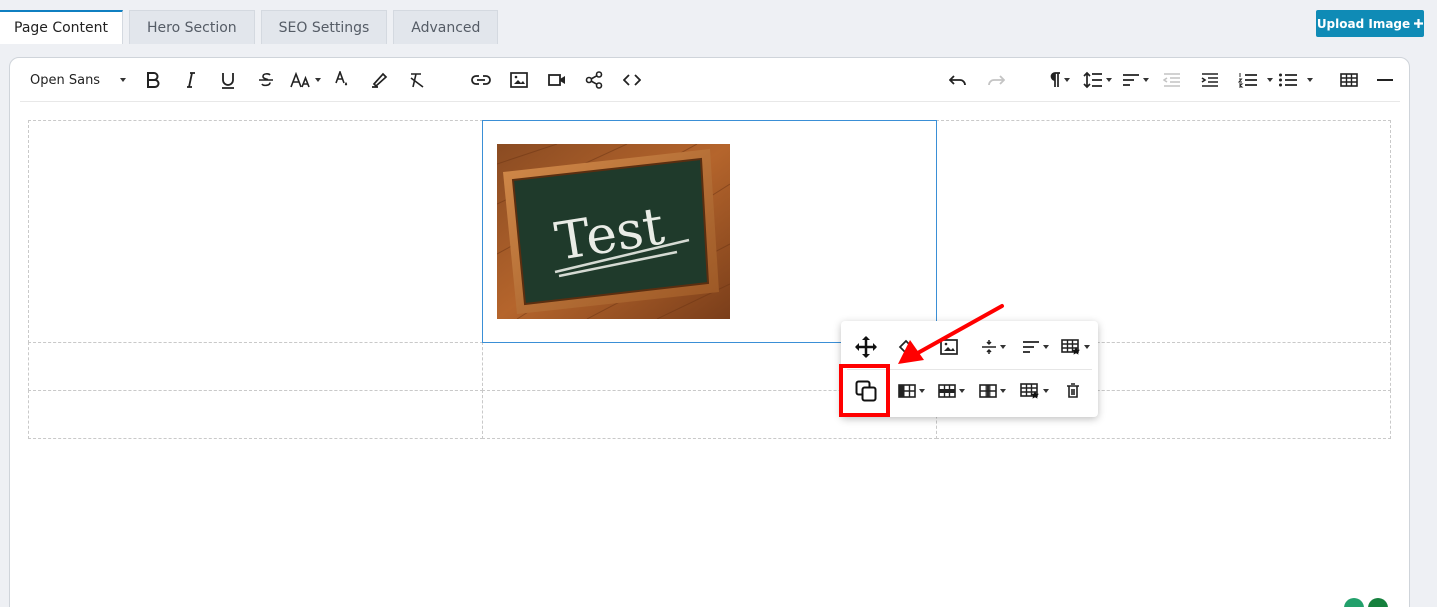 This screenshot has height=607, width=1437. I want to click on highlight-box, so click(864, 390).